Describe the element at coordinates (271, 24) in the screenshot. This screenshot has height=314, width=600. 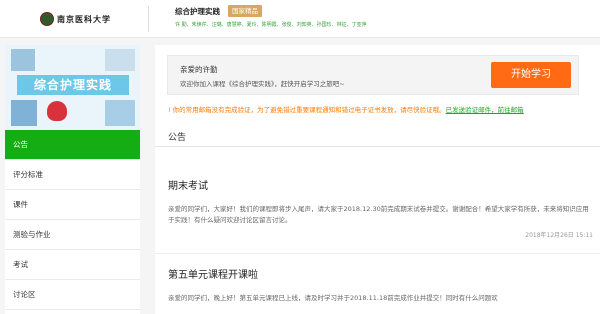
I see `teacher-list: 许 勤、朱焕芹、汪璐、唐慧婷、夏玲、陈明霞、张俊、刘知英、孙国珍、林征、丁亚萍` at that location.